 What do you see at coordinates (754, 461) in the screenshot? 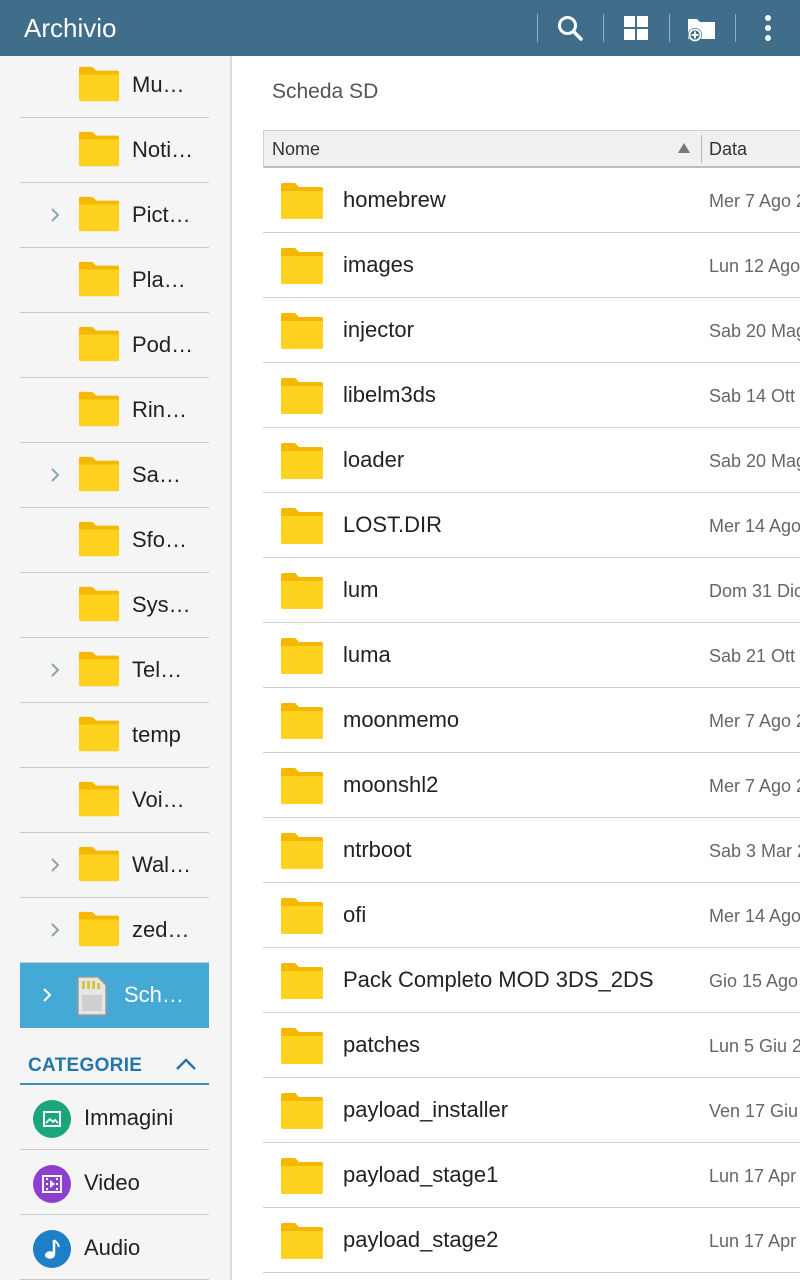
I see `file-date: Sab 20 Mag` at bounding box center [754, 461].